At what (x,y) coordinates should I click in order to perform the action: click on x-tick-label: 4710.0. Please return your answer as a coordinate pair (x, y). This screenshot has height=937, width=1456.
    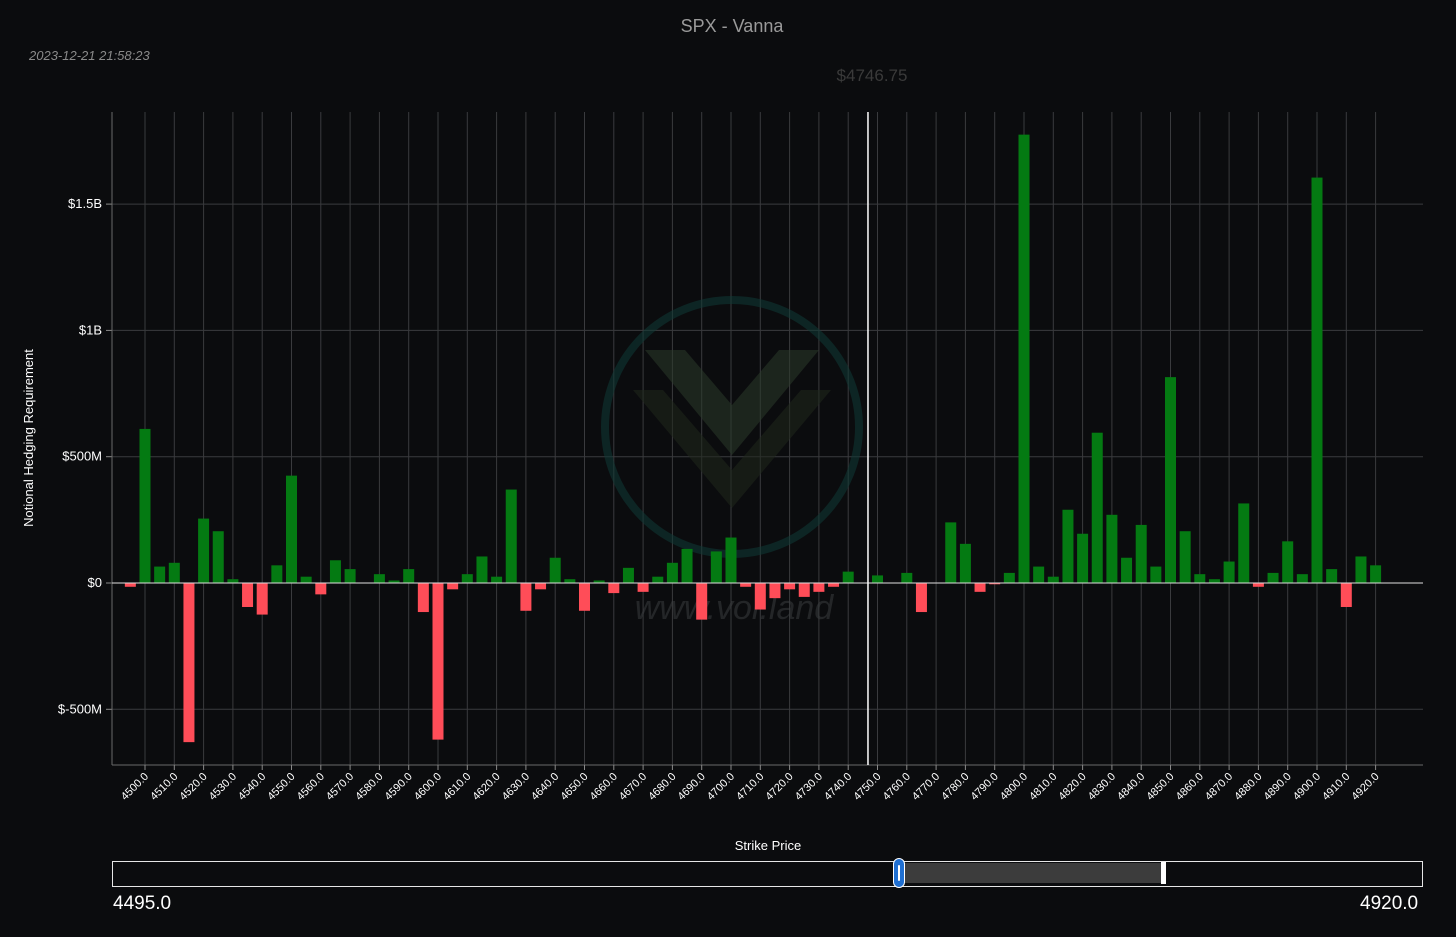
    Looking at the image, I should click on (750, 787).